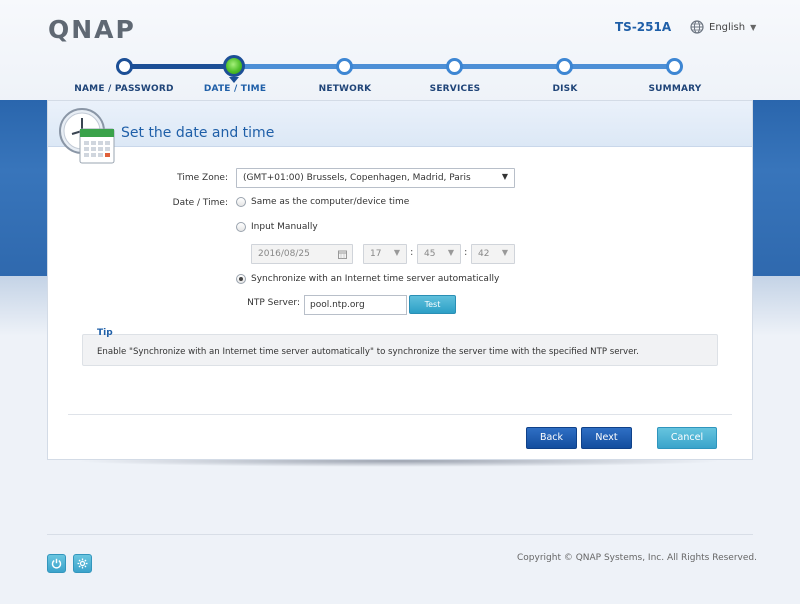 The height and width of the screenshot is (604, 800). Describe the element at coordinates (124, 66) in the screenshot. I see `step-dot-name-password` at that location.